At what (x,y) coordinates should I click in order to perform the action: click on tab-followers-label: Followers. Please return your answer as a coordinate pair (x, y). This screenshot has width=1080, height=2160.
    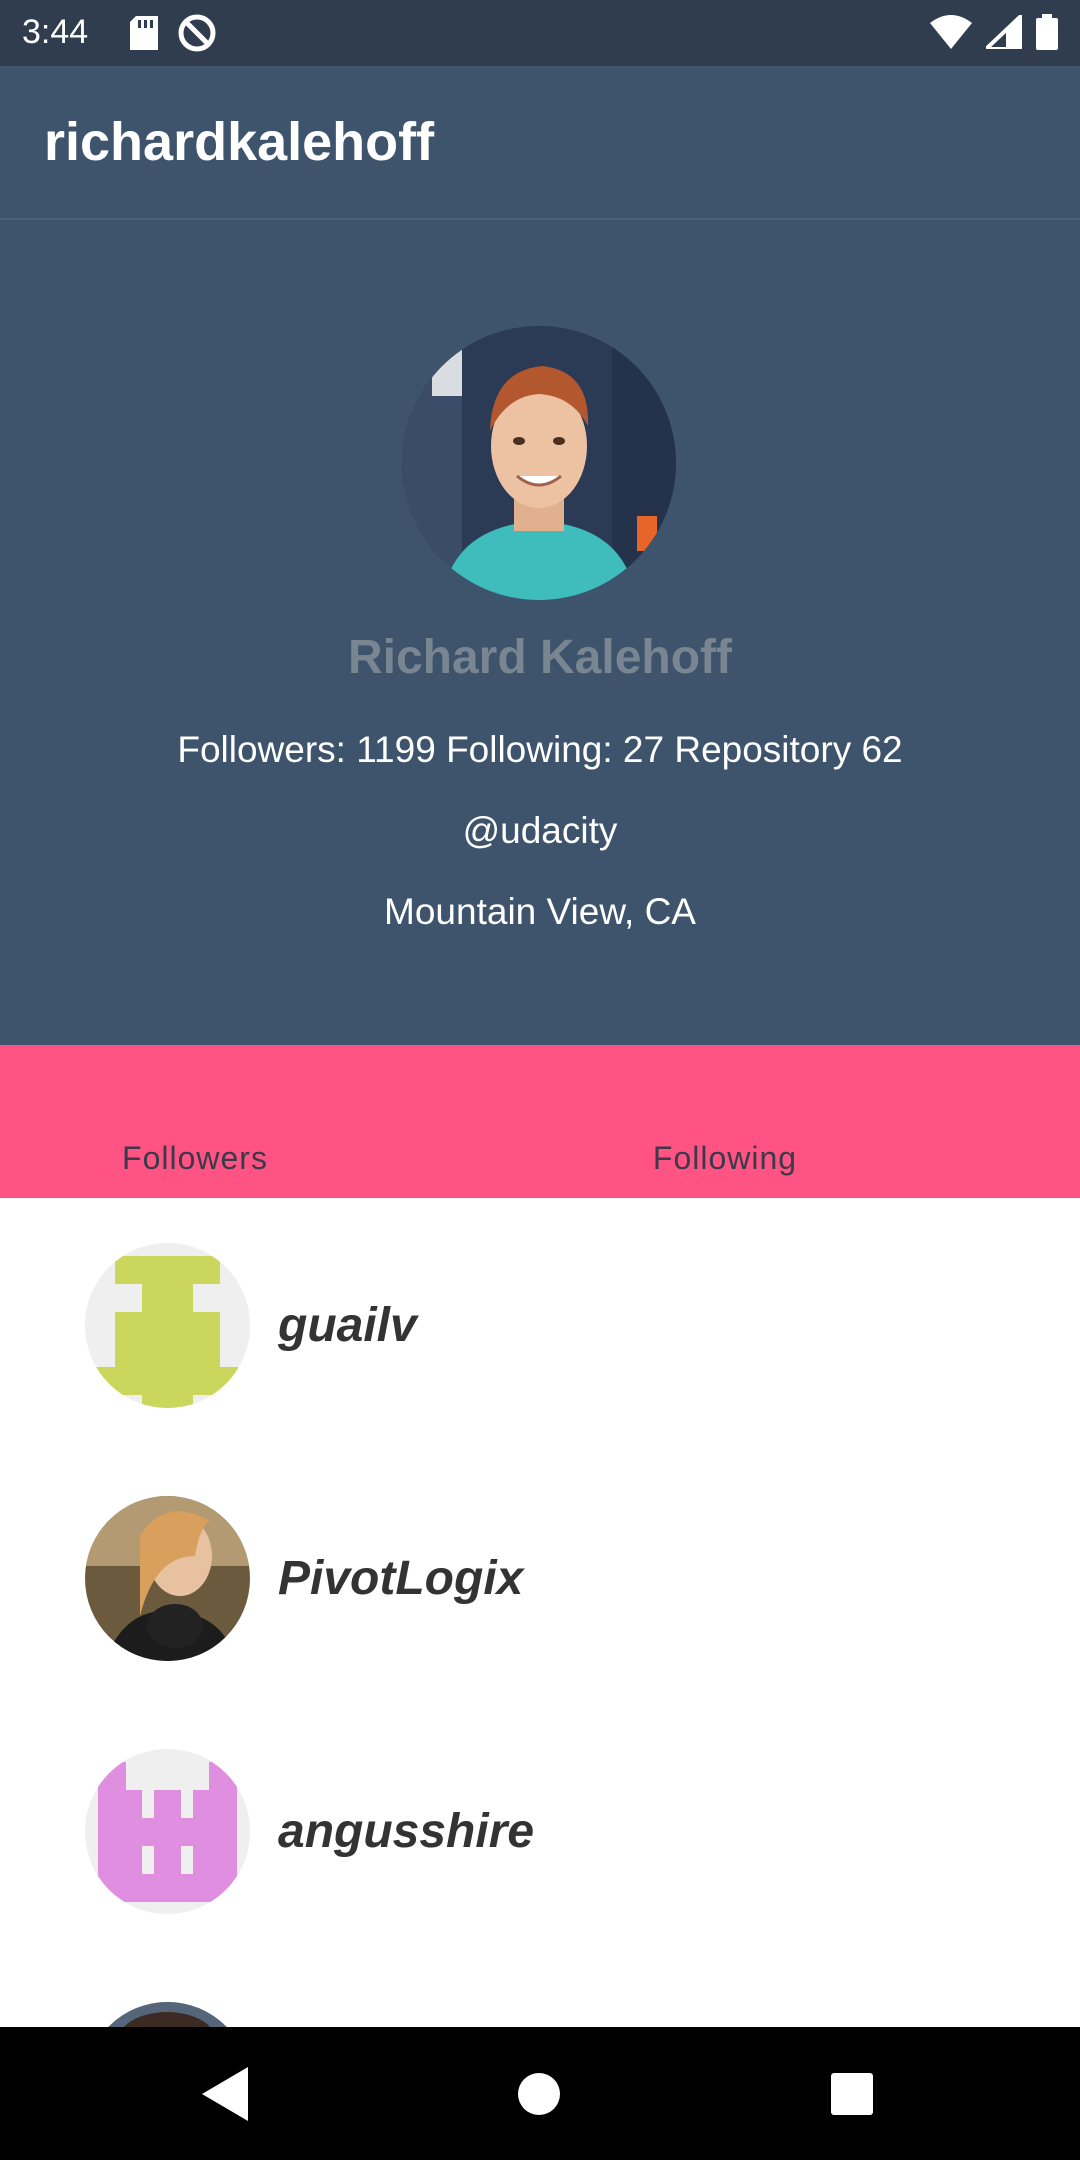
    Looking at the image, I should click on (195, 1158).